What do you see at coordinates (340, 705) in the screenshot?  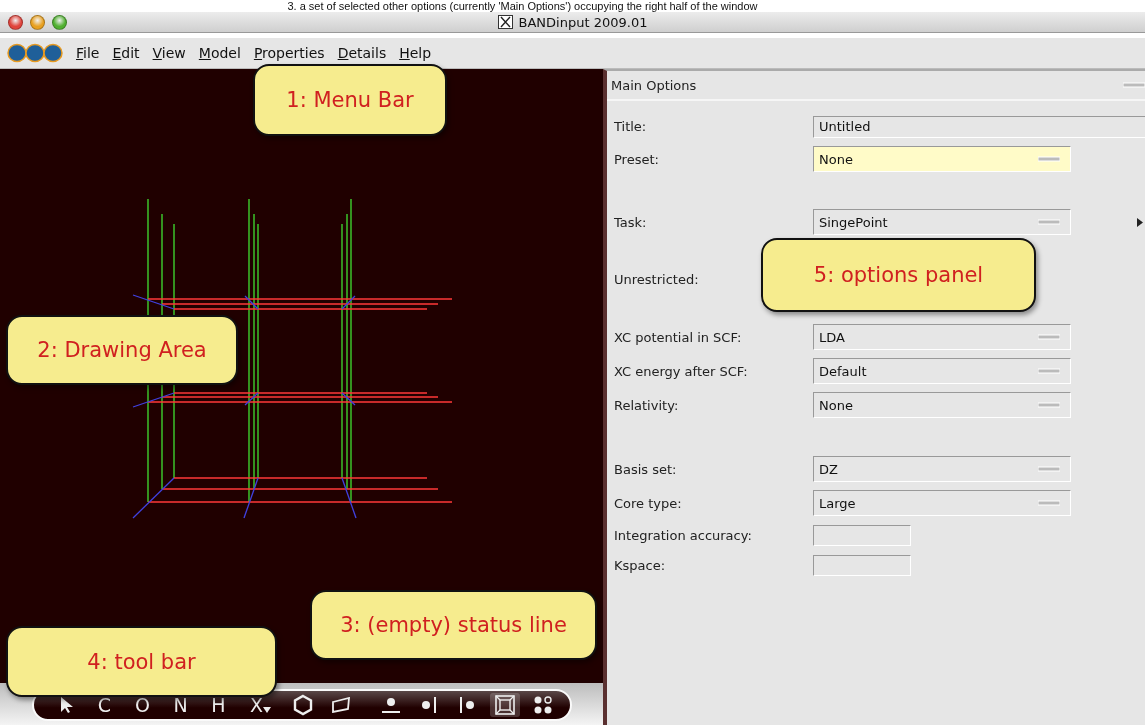 I see `parallelogram-icon` at bounding box center [340, 705].